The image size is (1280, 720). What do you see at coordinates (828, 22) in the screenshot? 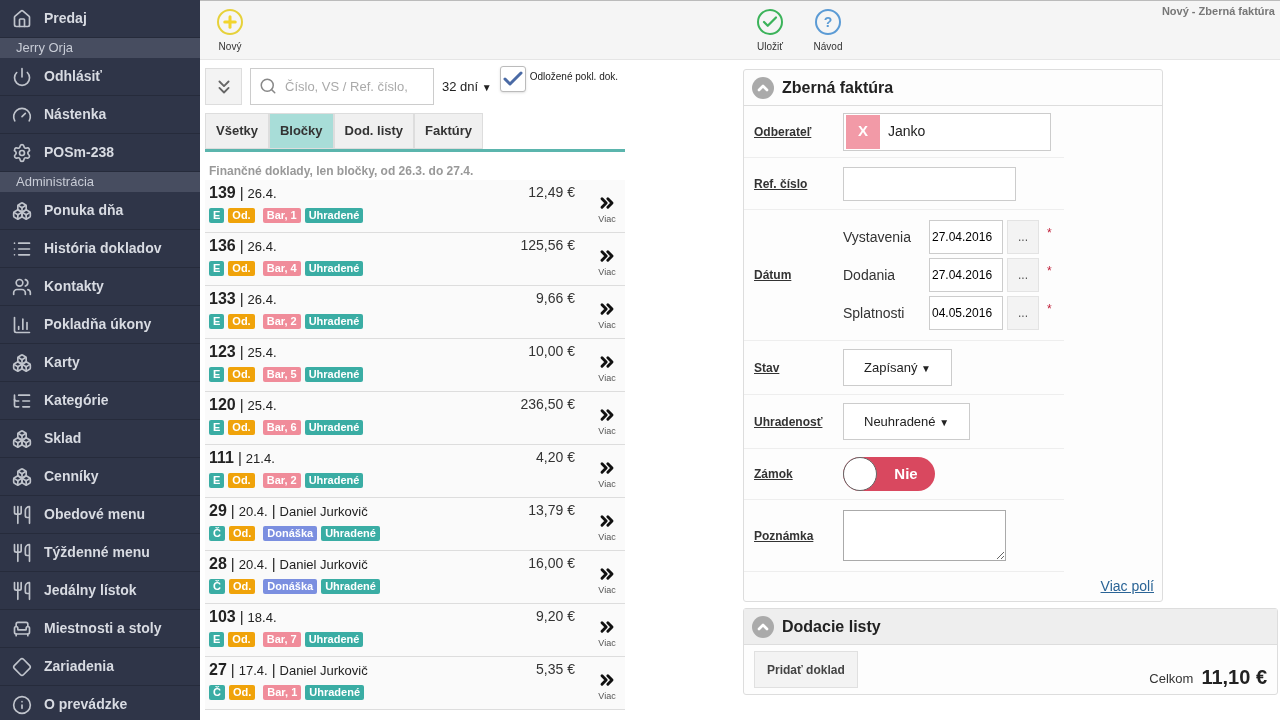
I see `help-icon: ?` at bounding box center [828, 22].